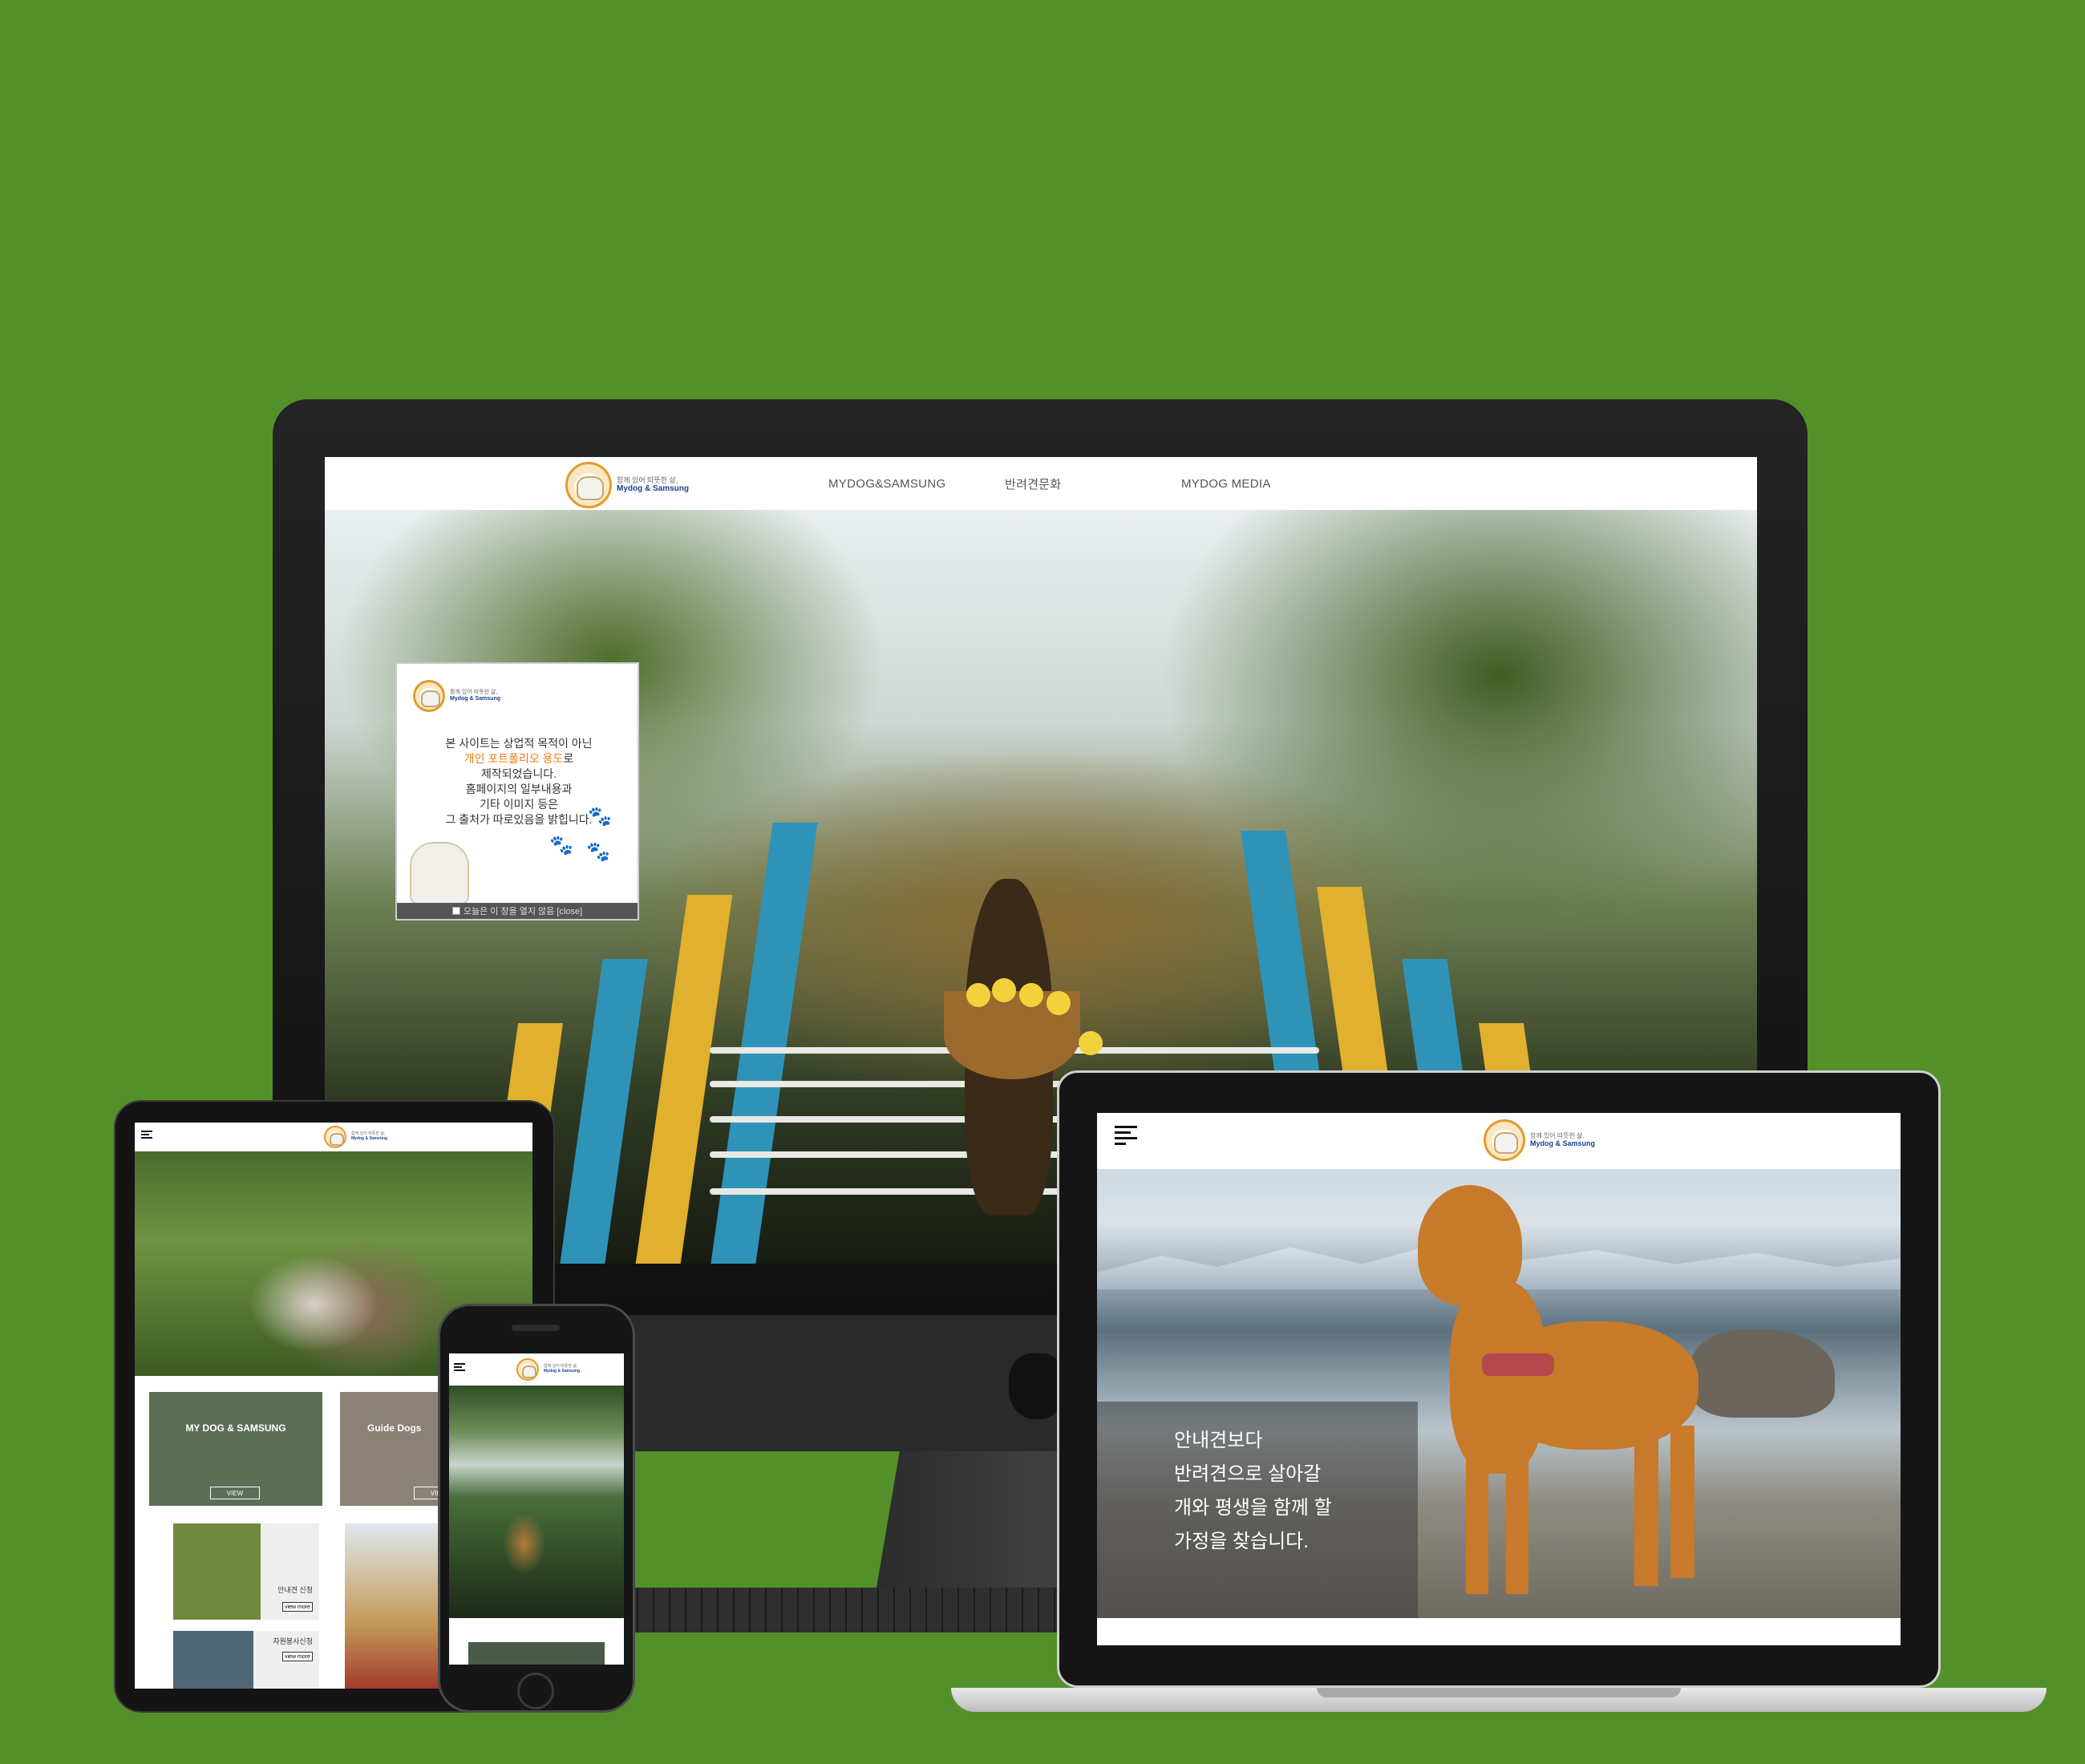 Image resolution: width=2085 pixels, height=1764 pixels. What do you see at coordinates (1253, 1508) in the screenshot?
I see `caption-line: 개와 평생을 함께 할` at bounding box center [1253, 1508].